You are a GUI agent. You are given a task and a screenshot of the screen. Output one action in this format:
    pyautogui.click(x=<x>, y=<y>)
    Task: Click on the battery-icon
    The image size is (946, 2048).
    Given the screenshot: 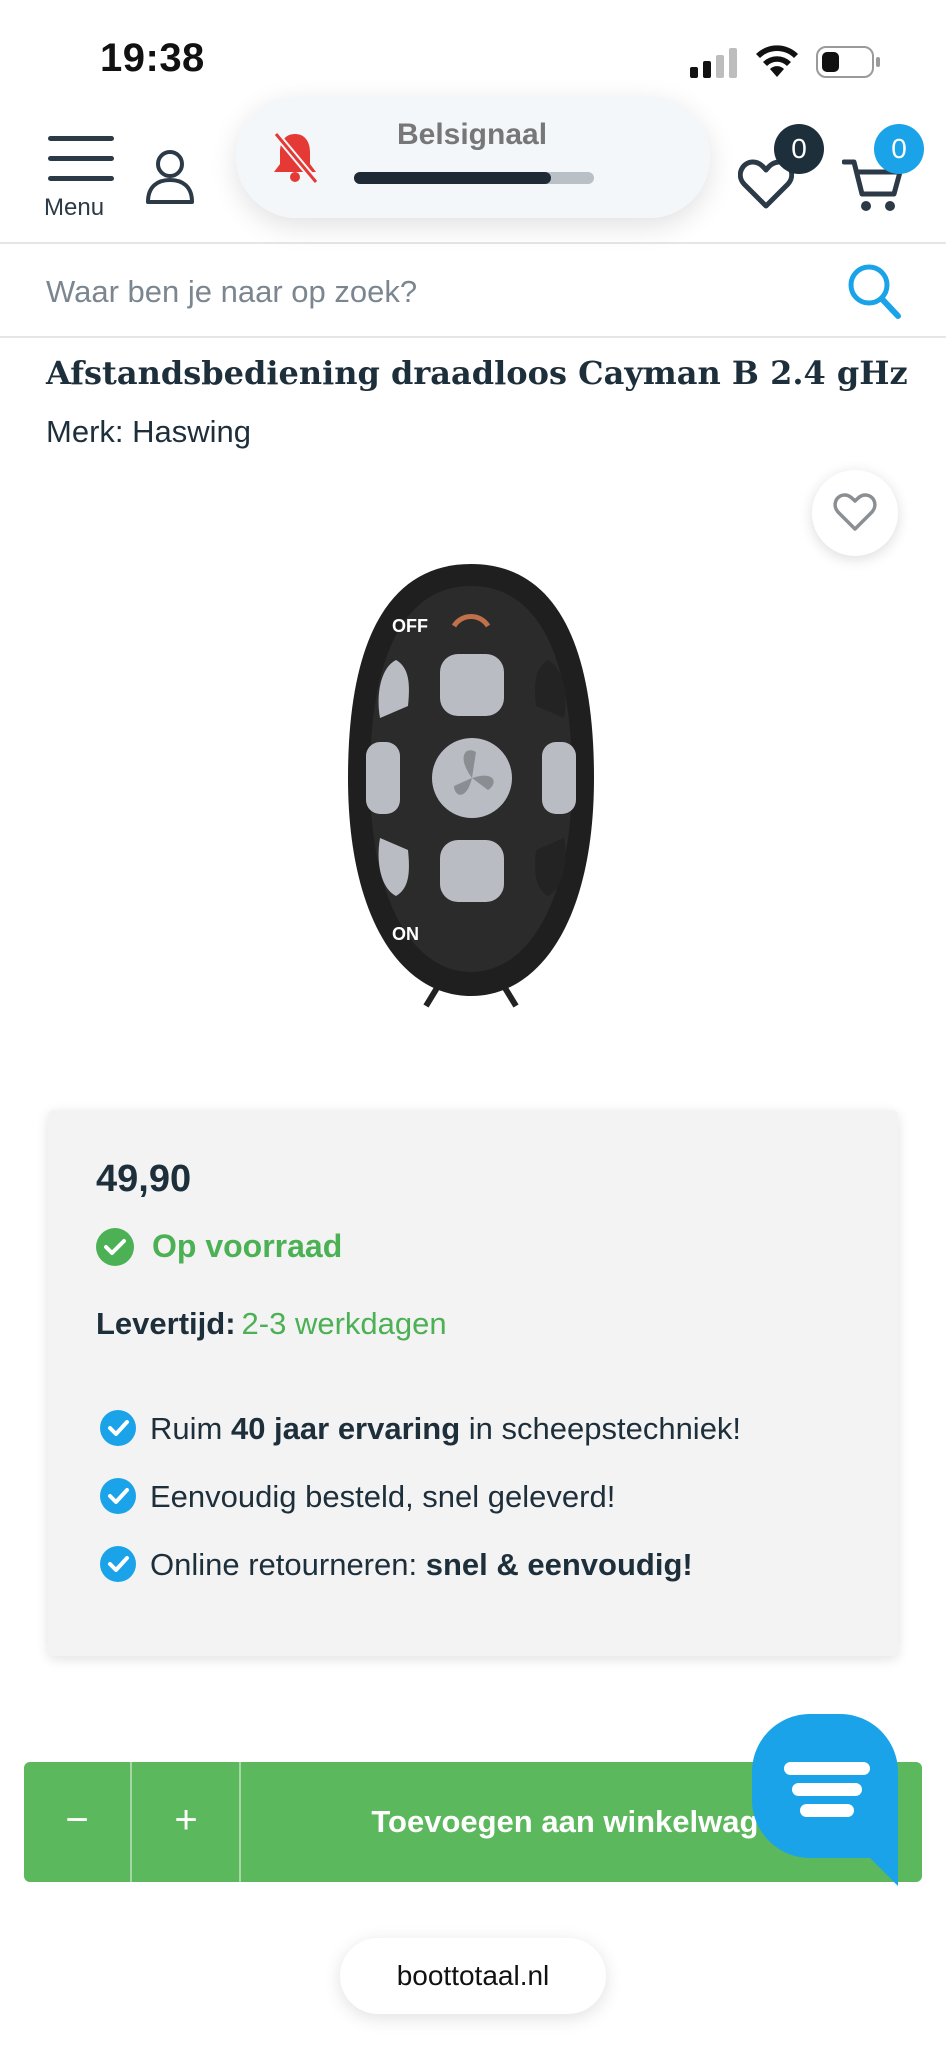 What is the action you would take?
    pyautogui.click(x=848, y=62)
    